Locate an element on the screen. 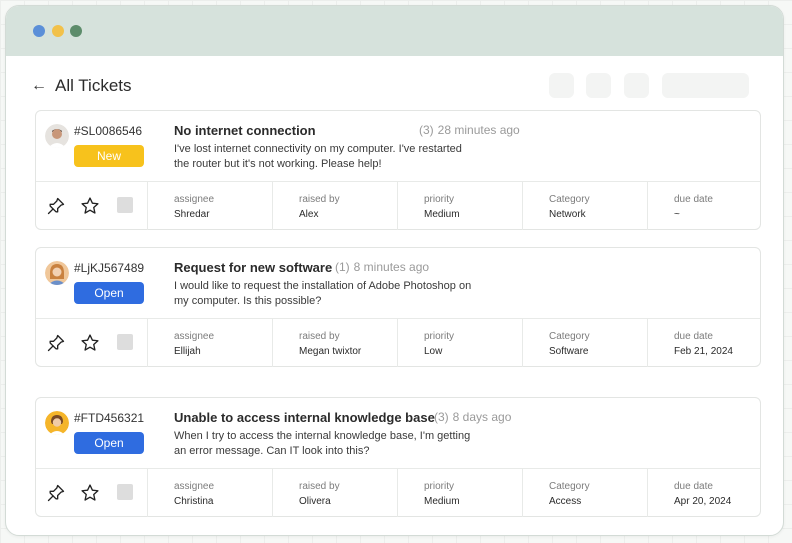 This screenshot has width=792, height=543. window-titlebar is located at coordinates (394, 31).